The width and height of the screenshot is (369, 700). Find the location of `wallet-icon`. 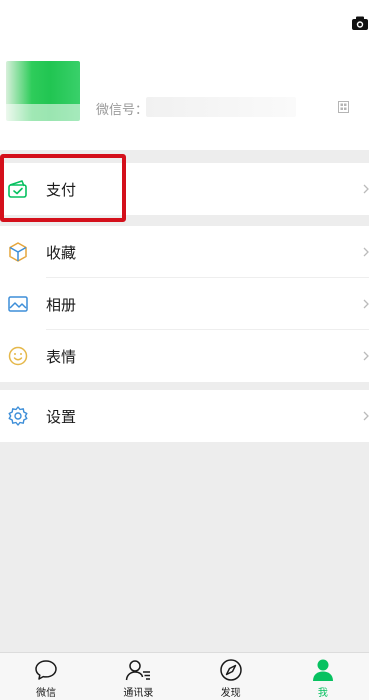

wallet-icon is located at coordinates (18, 189).